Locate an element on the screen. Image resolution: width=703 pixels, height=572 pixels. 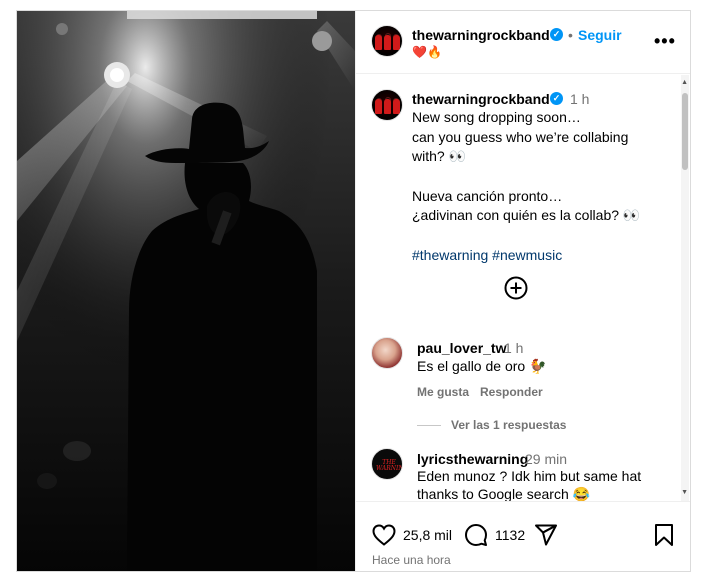
paper-plane-icon is located at coordinates (546, 535).